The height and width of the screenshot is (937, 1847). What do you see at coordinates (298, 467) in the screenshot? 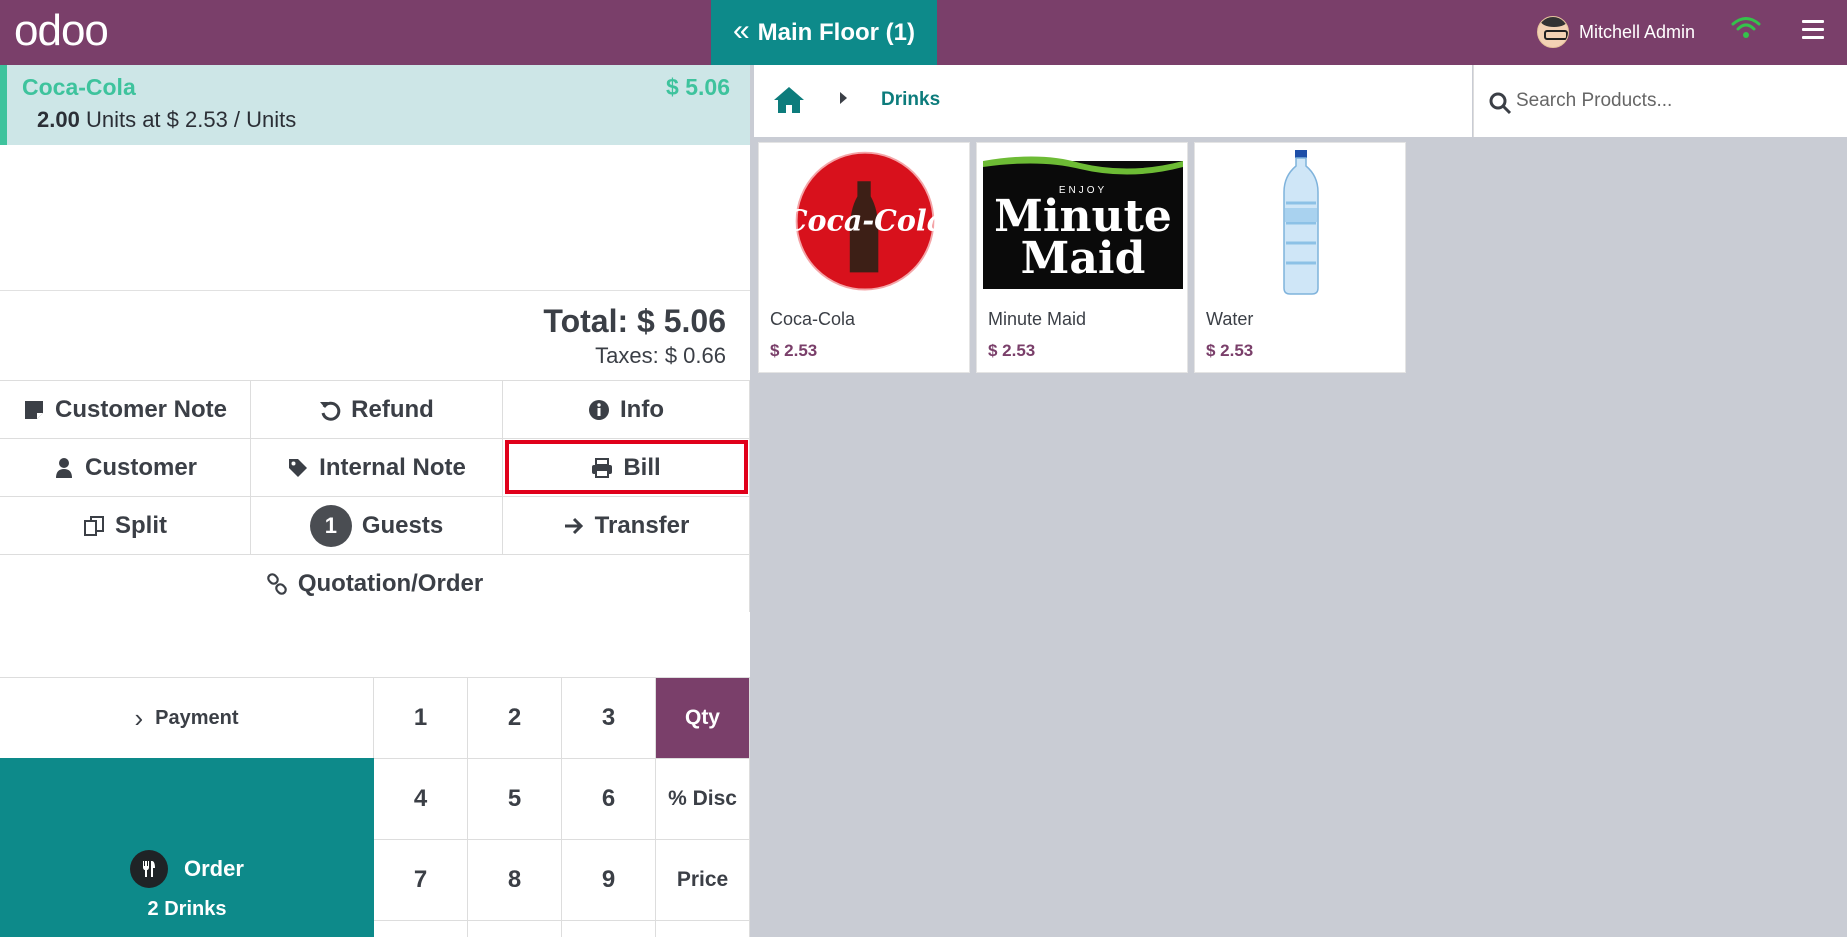
I see `tag-icon` at bounding box center [298, 467].